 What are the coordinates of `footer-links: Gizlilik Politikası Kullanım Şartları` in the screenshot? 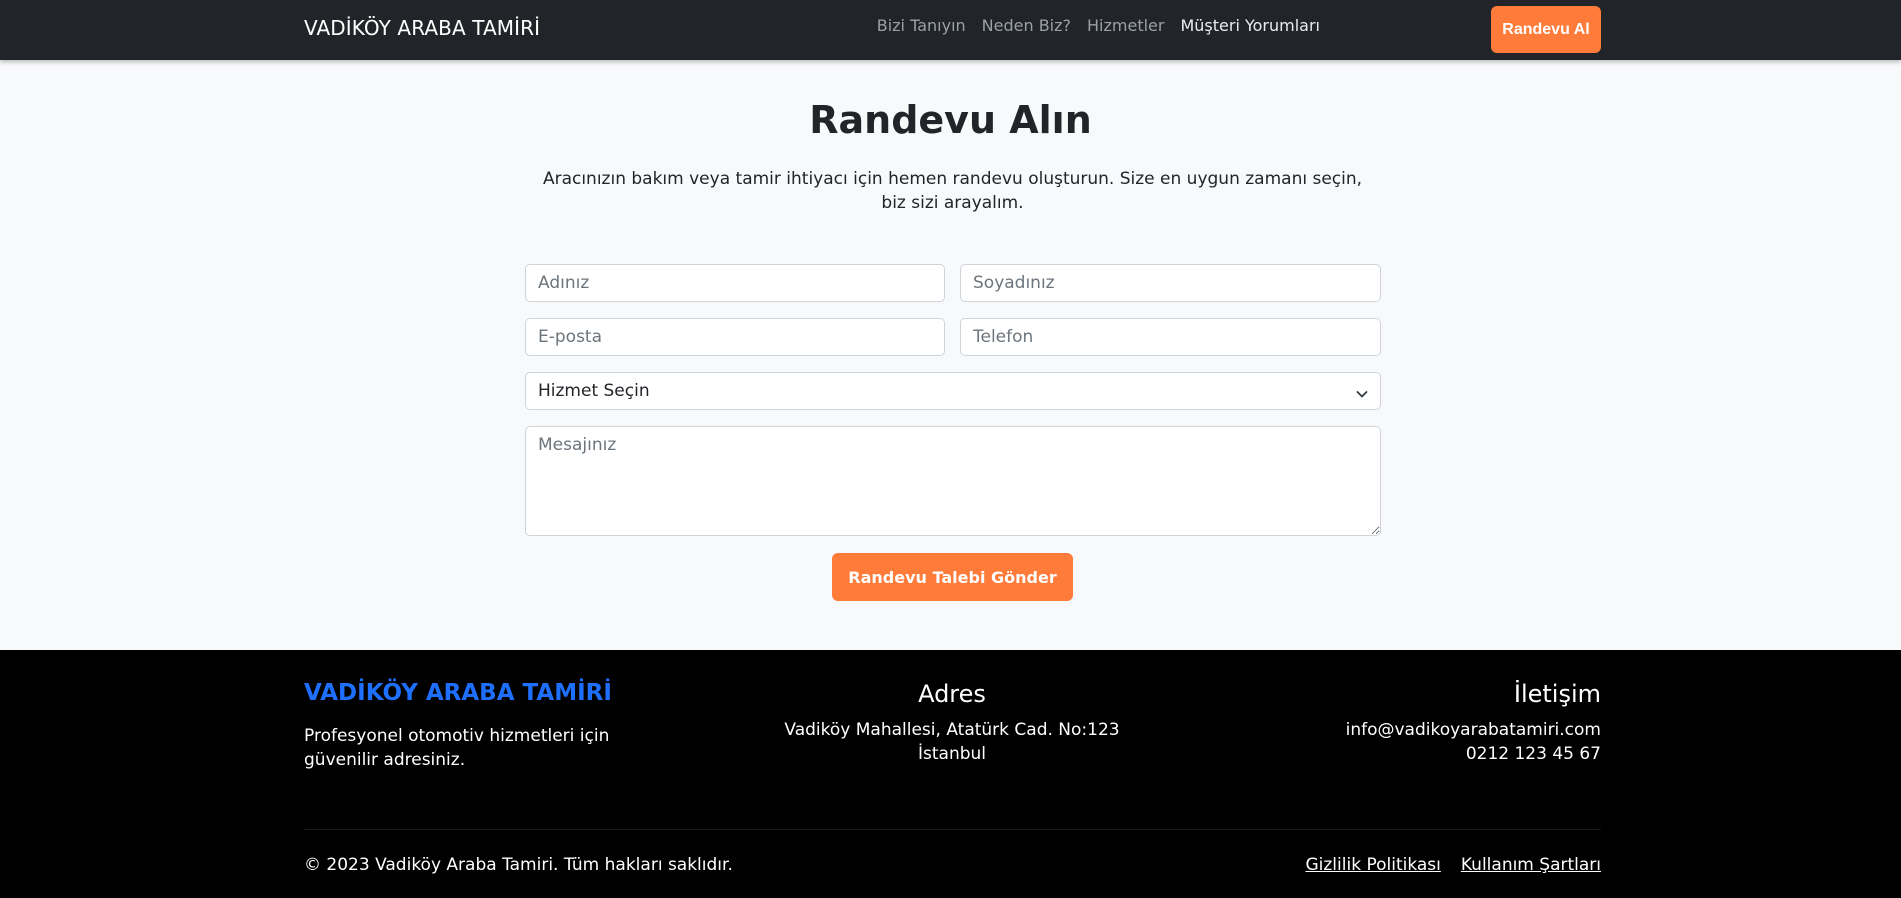 It's located at (1453, 865).